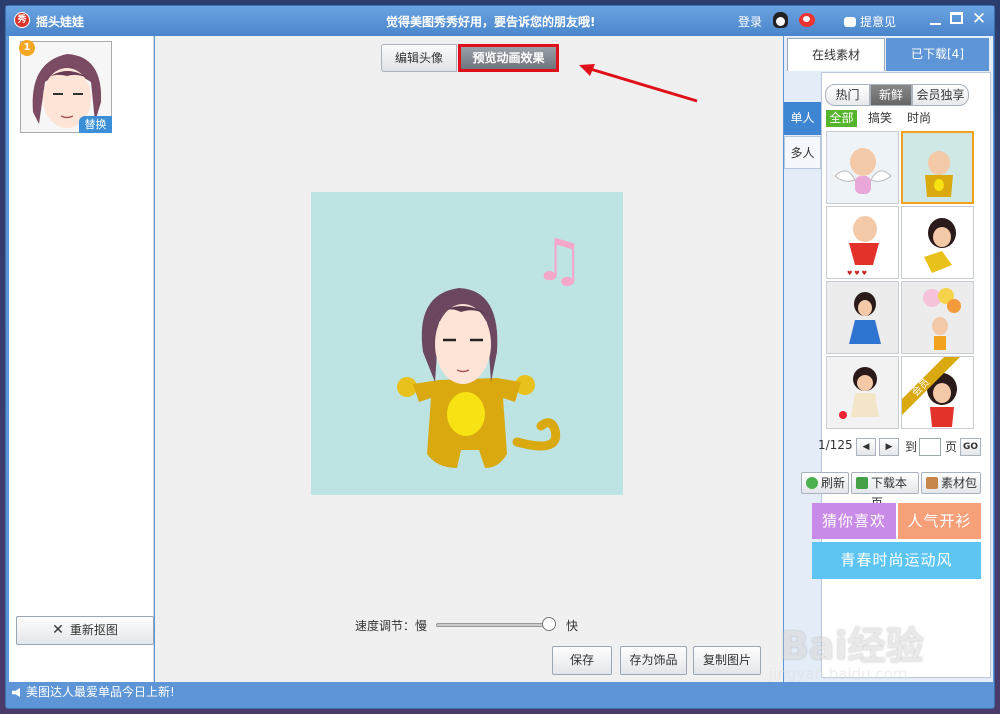 The width and height of the screenshot is (1000, 714). I want to click on category-segment: 热门 新鲜 会员独享, so click(897, 95).